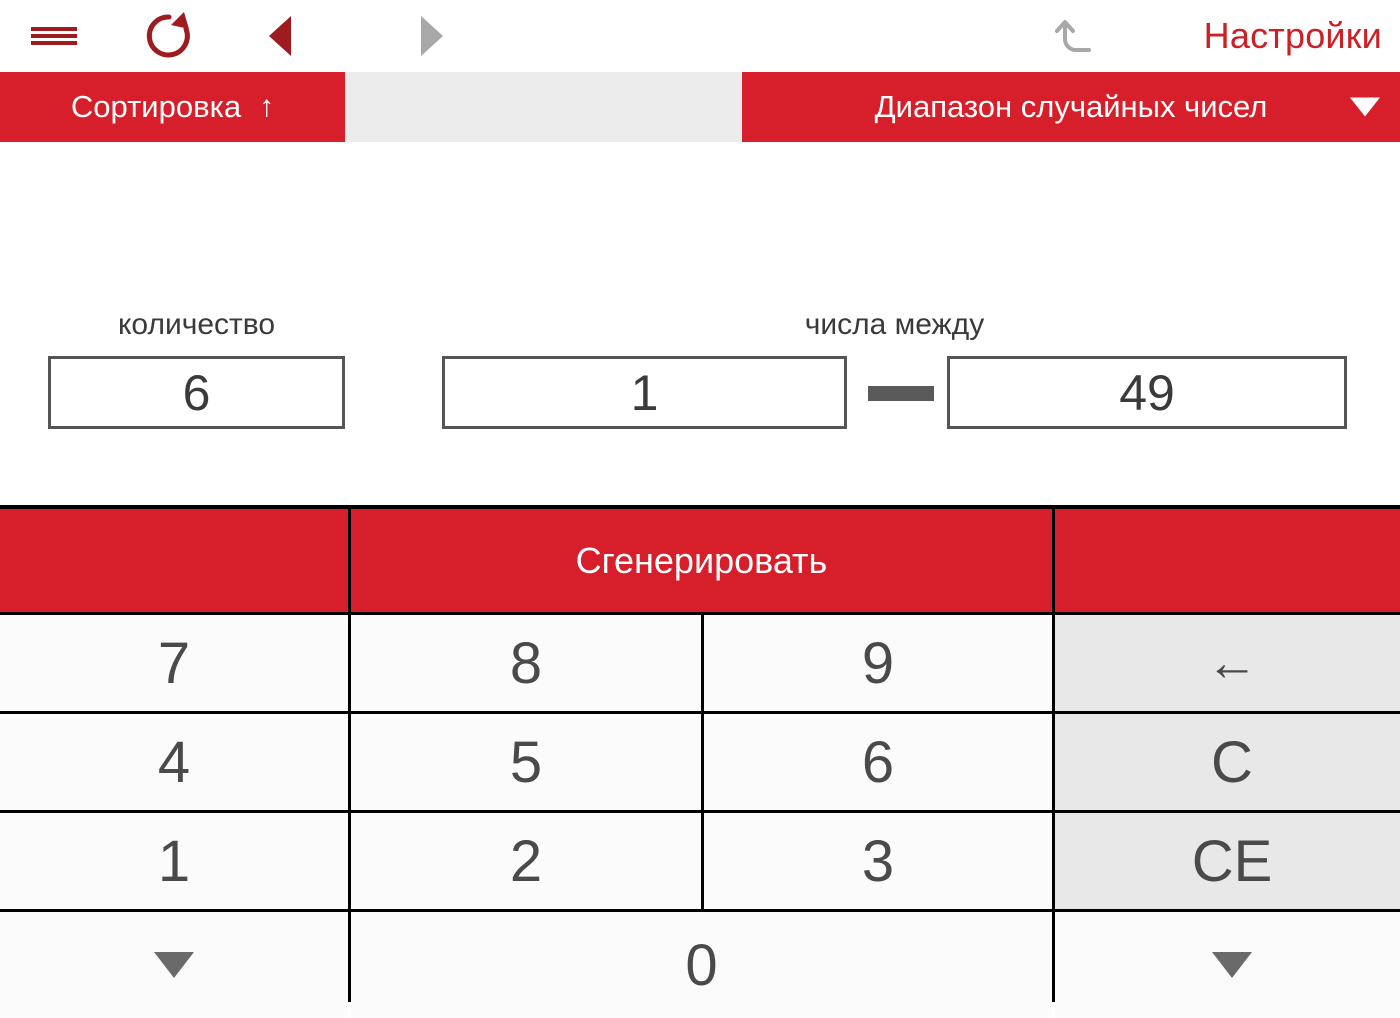  Describe the element at coordinates (644, 392) in the screenshot. I see `min-input: 1` at that location.